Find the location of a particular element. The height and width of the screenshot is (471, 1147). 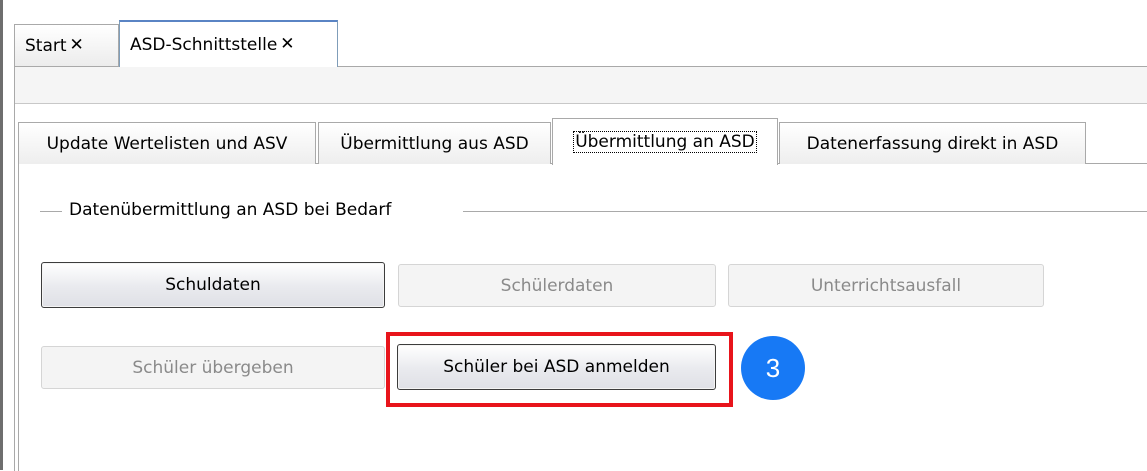

tab-datenerfassung-direkt: Datenerfassung direkt in ASD is located at coordinates (932, 143).